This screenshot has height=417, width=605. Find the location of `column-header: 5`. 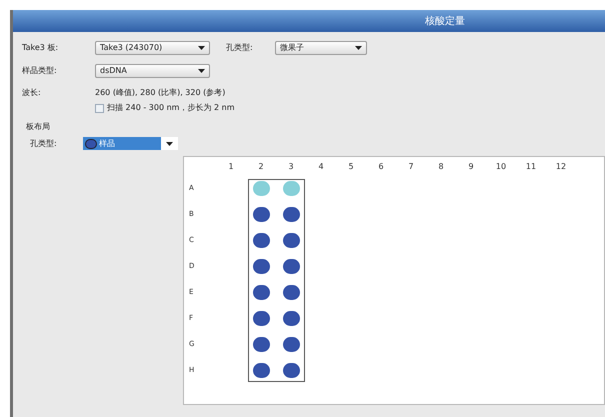

column-header: 5 is located at coordinates (351, 167).